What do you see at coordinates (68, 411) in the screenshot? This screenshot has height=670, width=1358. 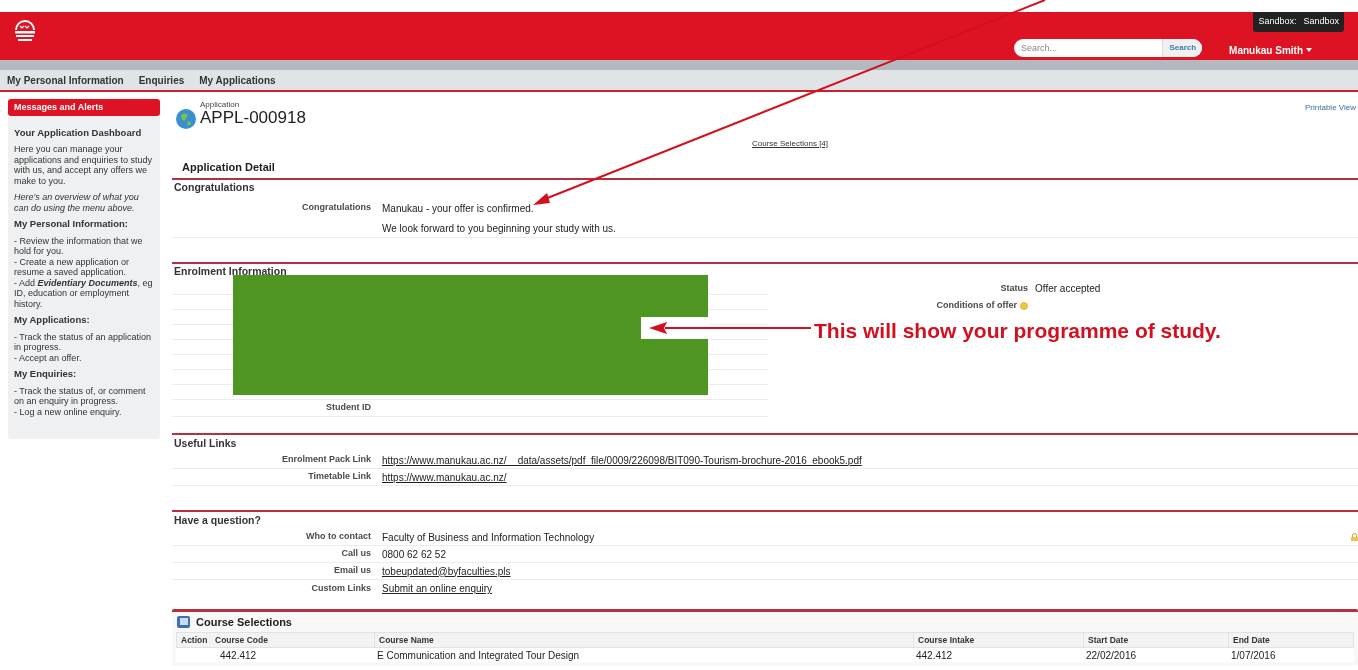 I see `help-item: - Log a new online enquiry.` at bounding box center [68, 411].